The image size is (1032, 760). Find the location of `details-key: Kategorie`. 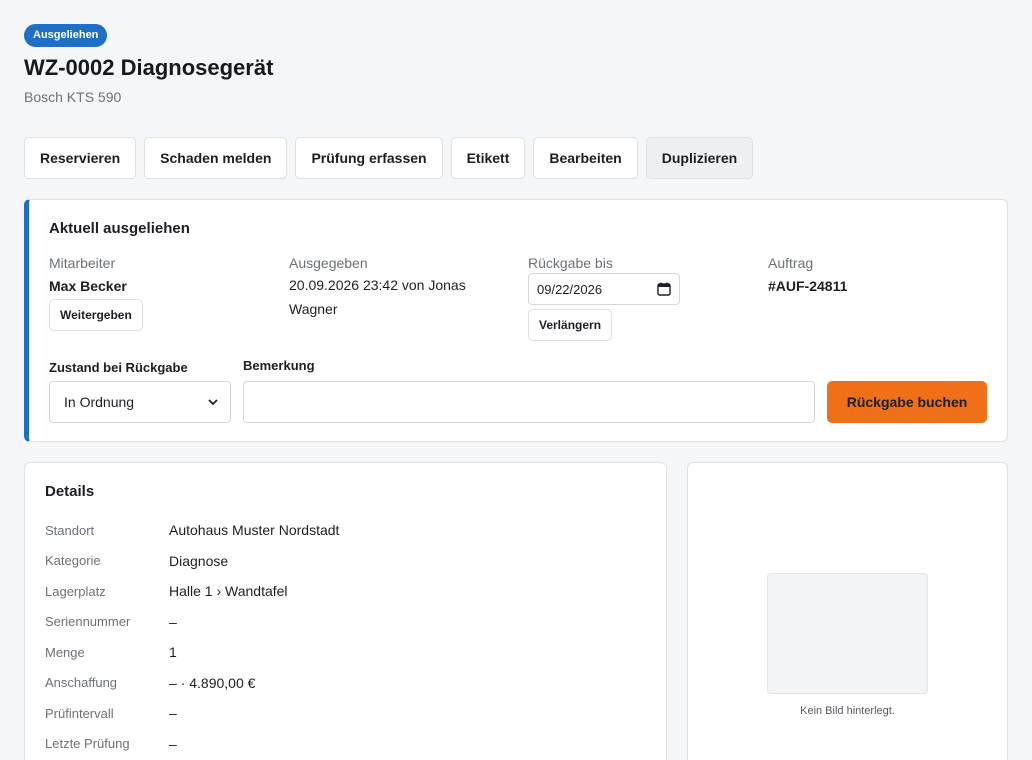

details-key: Kategorie is located at coordinates (73, 561).